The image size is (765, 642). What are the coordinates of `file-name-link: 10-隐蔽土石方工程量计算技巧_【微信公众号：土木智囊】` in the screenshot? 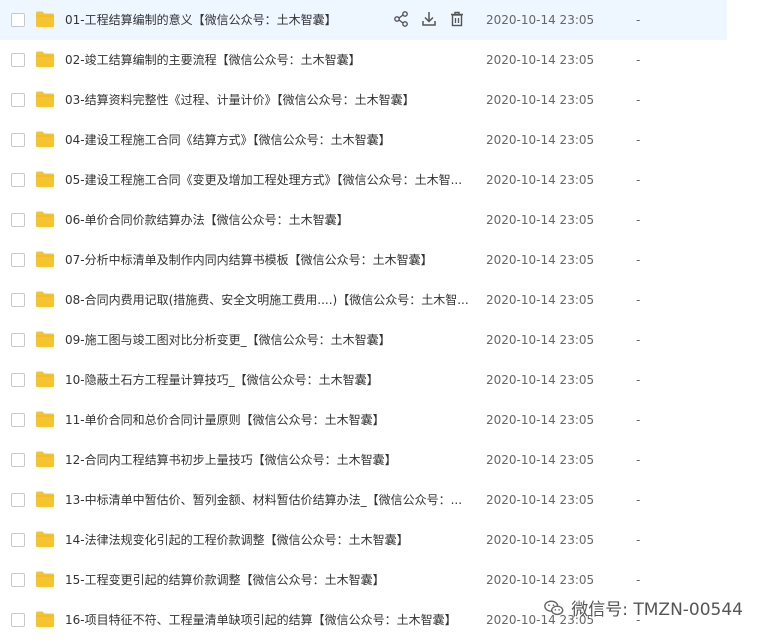 It's located at (270, 380).